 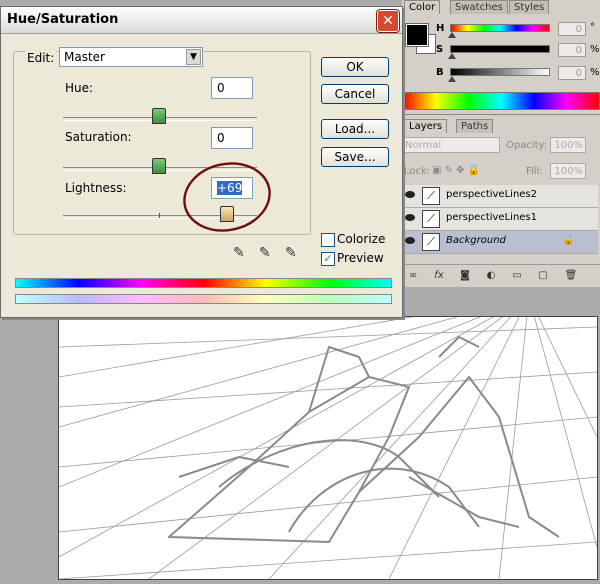 I want to click on layer-name: perspectiveLines2, so click(x=492, y=194).